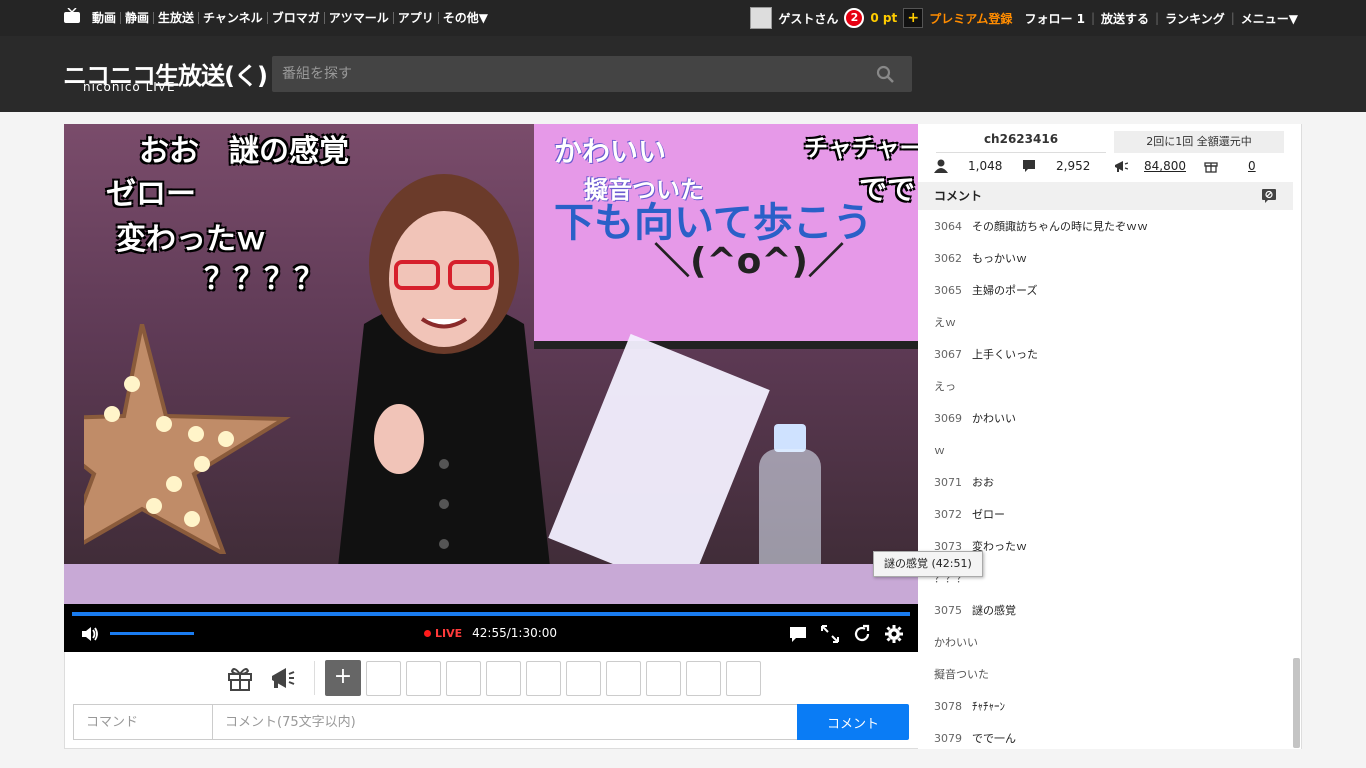 The width and height of the screenshot is (1366, 768). I want to click on add-item-button: +, so click(343, 678).